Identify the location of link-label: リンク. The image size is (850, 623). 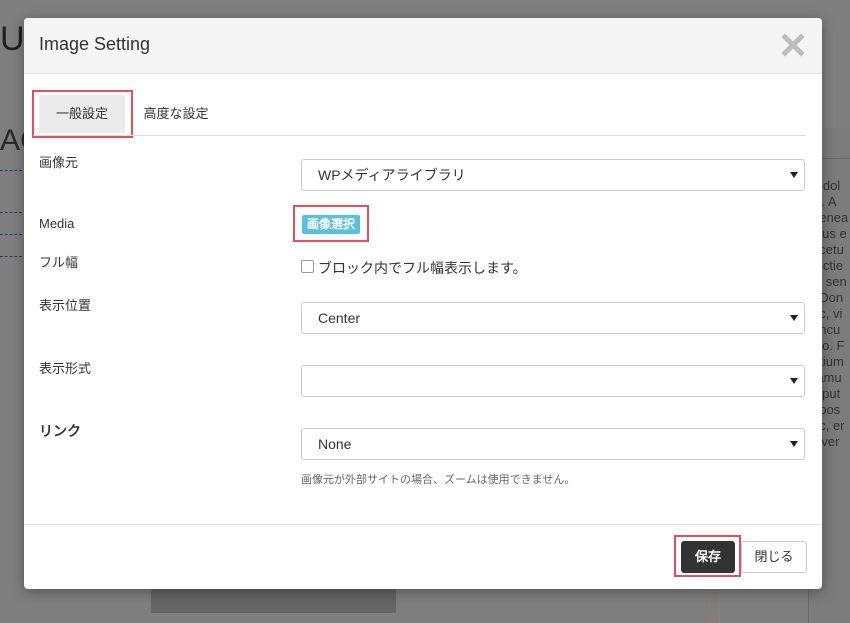
(60, 431).